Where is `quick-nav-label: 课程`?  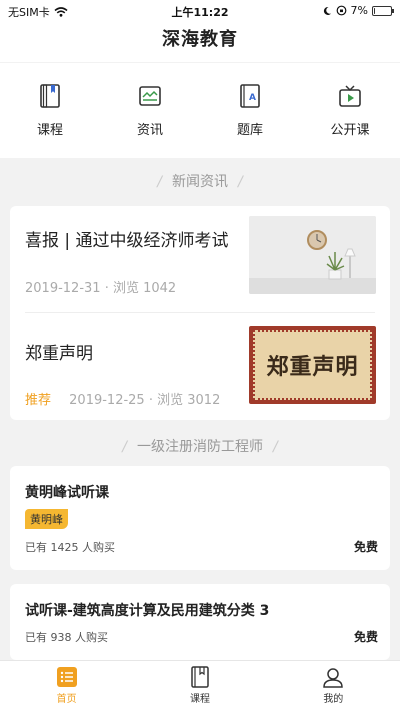 quick-nav-label: 课程 is located at coordinates (49, 130).